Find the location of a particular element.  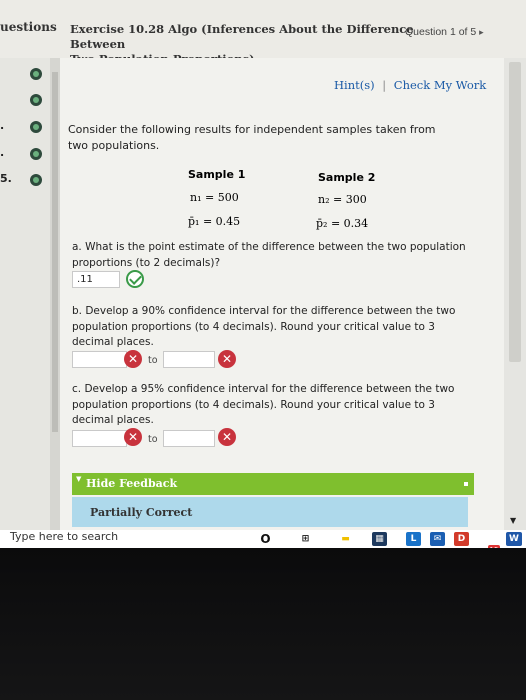

sidebar-item-q5: 5. is located at coordinates (30, 180).